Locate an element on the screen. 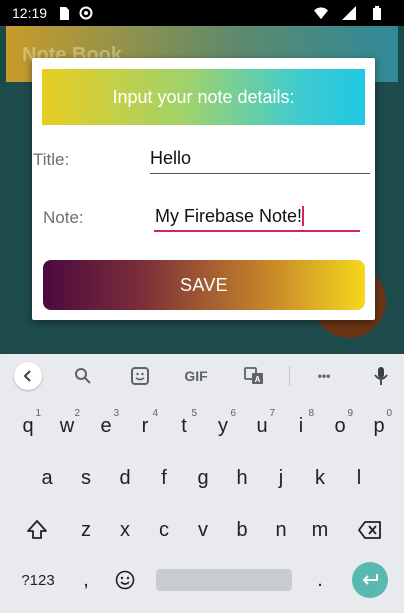  key-z: z is located at coordinates (86, 530).